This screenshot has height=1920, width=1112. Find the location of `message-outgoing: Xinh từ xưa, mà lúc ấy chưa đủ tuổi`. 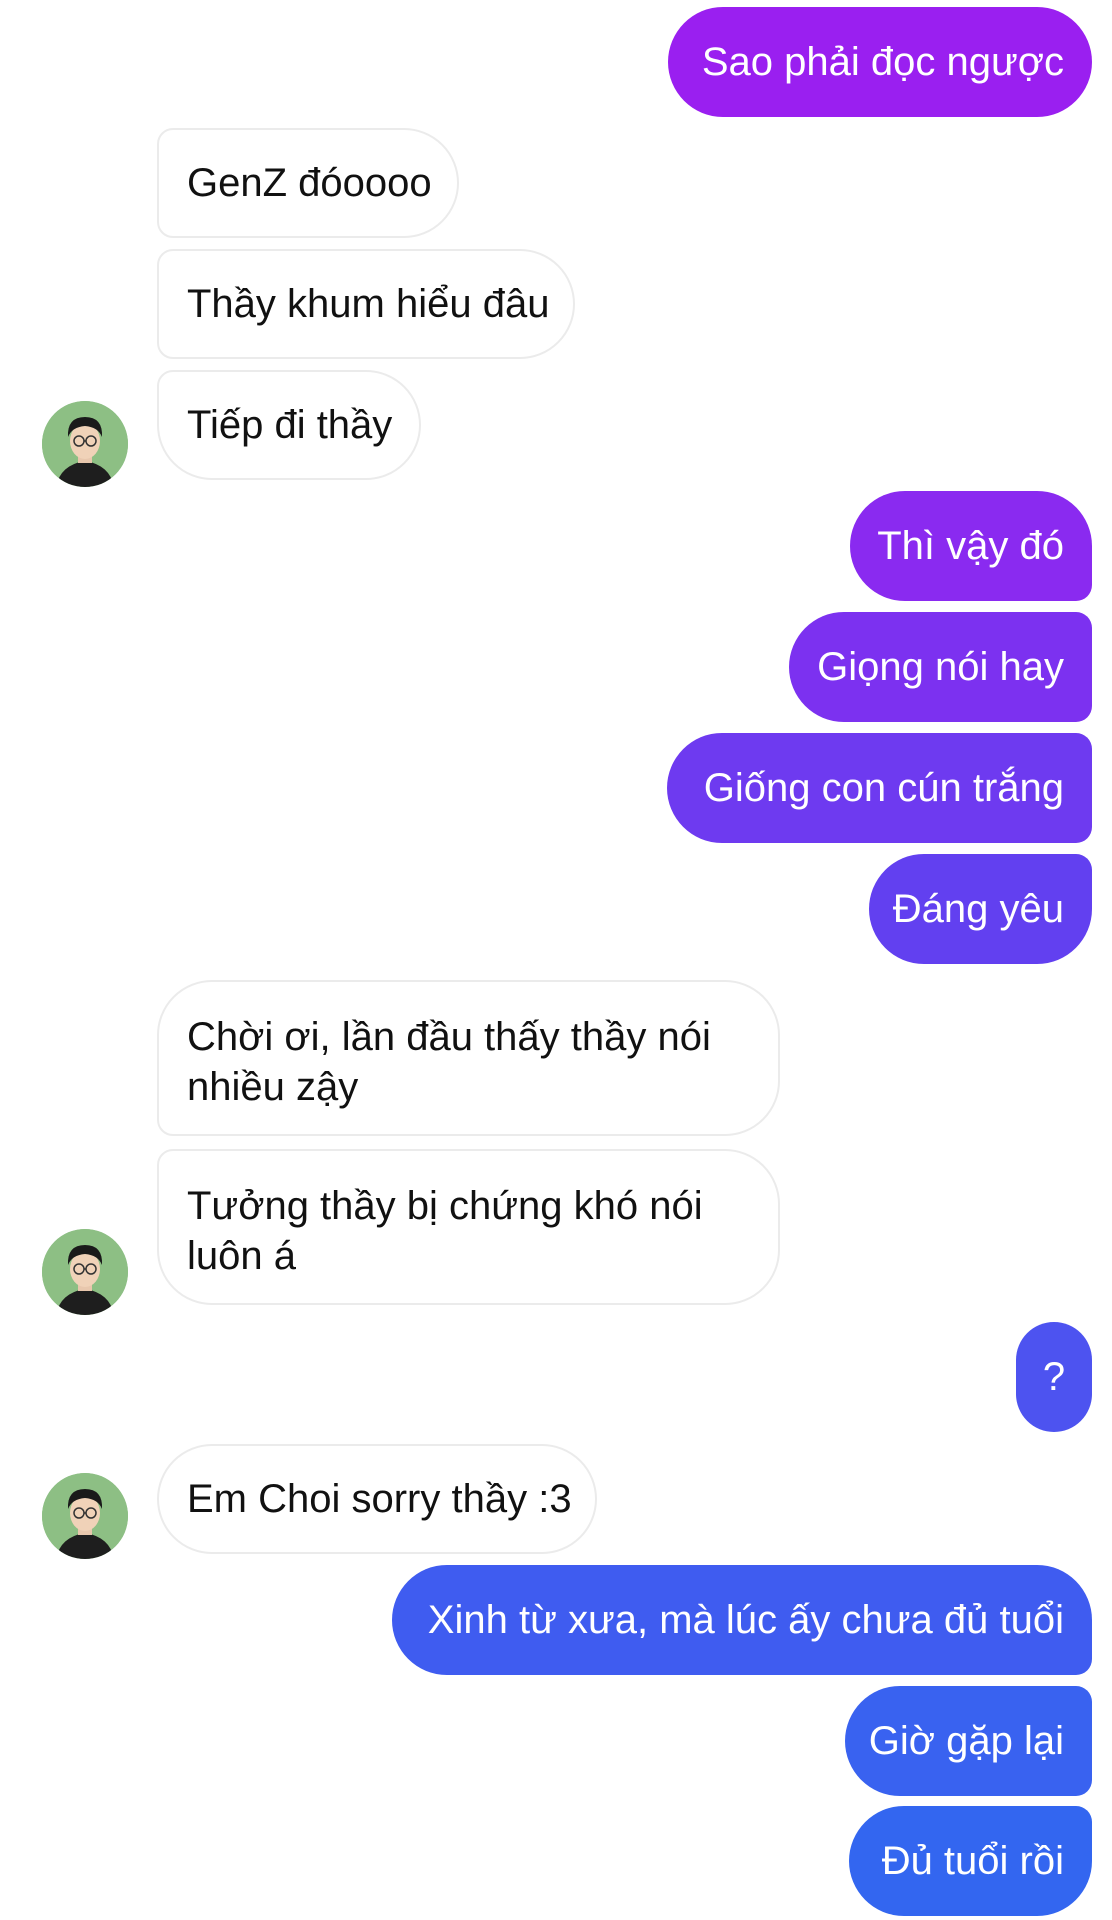

message-outgoing: Xinh từ xưa, mà lúc ấy chưa đủ tuổi is located at coordinates (742, 1620).